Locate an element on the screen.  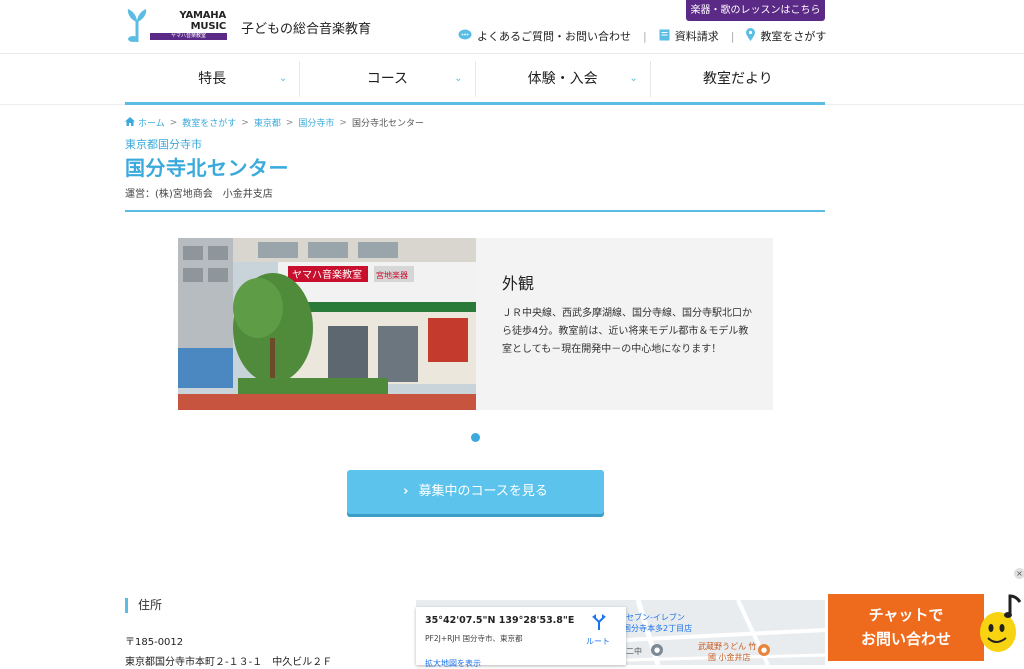
map-pin-icon is located at coordinates (751, 36).